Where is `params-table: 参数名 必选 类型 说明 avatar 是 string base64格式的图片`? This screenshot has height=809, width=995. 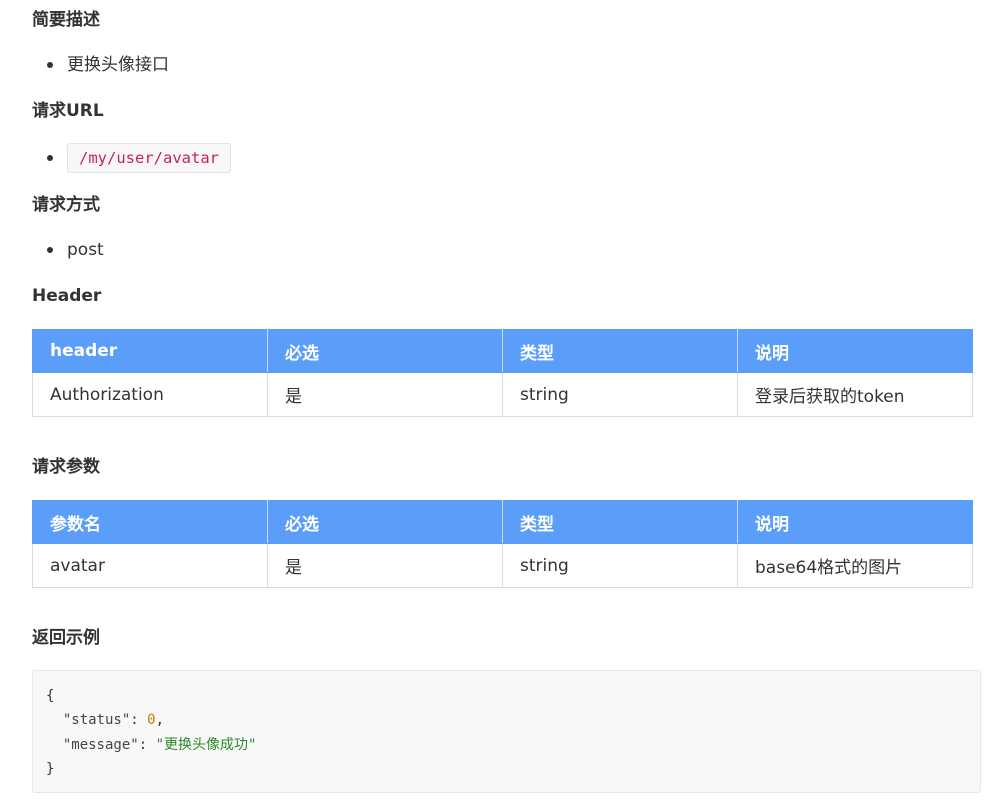 params-table: 参数名 必选 类型 说明 avatar 是 string base64格式的图片 is located at coordinates (502, 544).